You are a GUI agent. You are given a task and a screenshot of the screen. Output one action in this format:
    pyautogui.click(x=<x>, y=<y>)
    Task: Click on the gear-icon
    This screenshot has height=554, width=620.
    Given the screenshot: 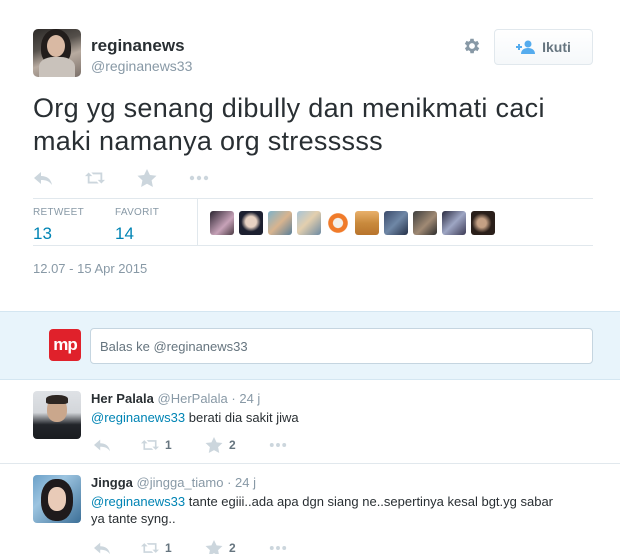 What is the action you would take?
    pyautogui.click(x=472, y=46)
    